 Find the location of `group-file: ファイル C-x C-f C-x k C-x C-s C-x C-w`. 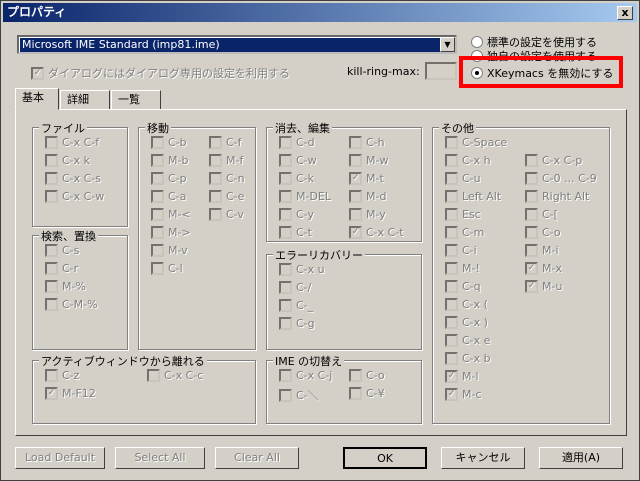

group-file: ファイル C-x C-f C-x k C-x C-s C-x C-w is located at coordinates (80, 173).